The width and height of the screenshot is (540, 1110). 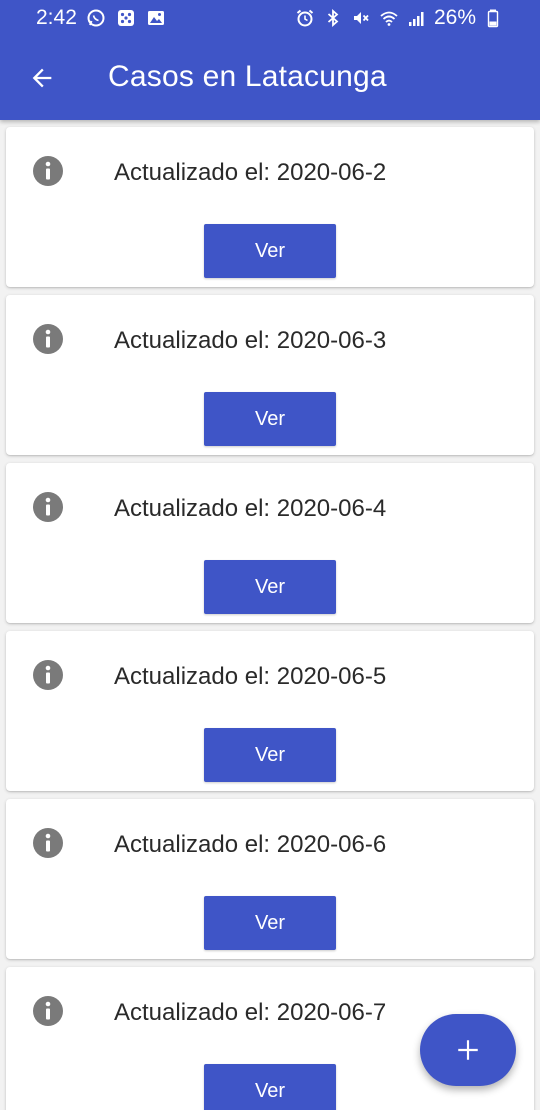 I want to click on status-time: 2:42, so click(x=56, y=17).